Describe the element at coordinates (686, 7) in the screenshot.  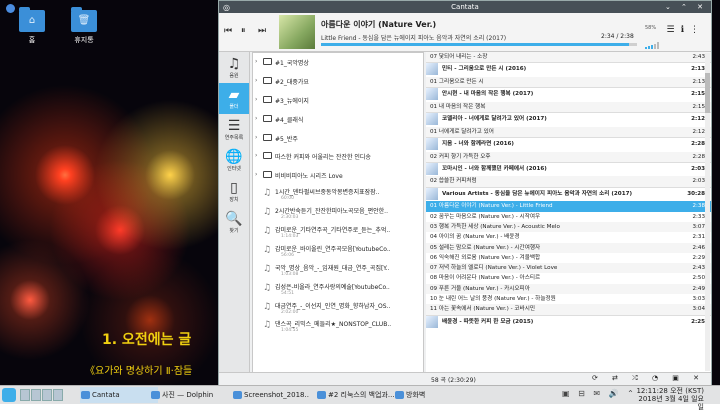
I see `window-controls: ⌄ ⌃ ✕` at that location.